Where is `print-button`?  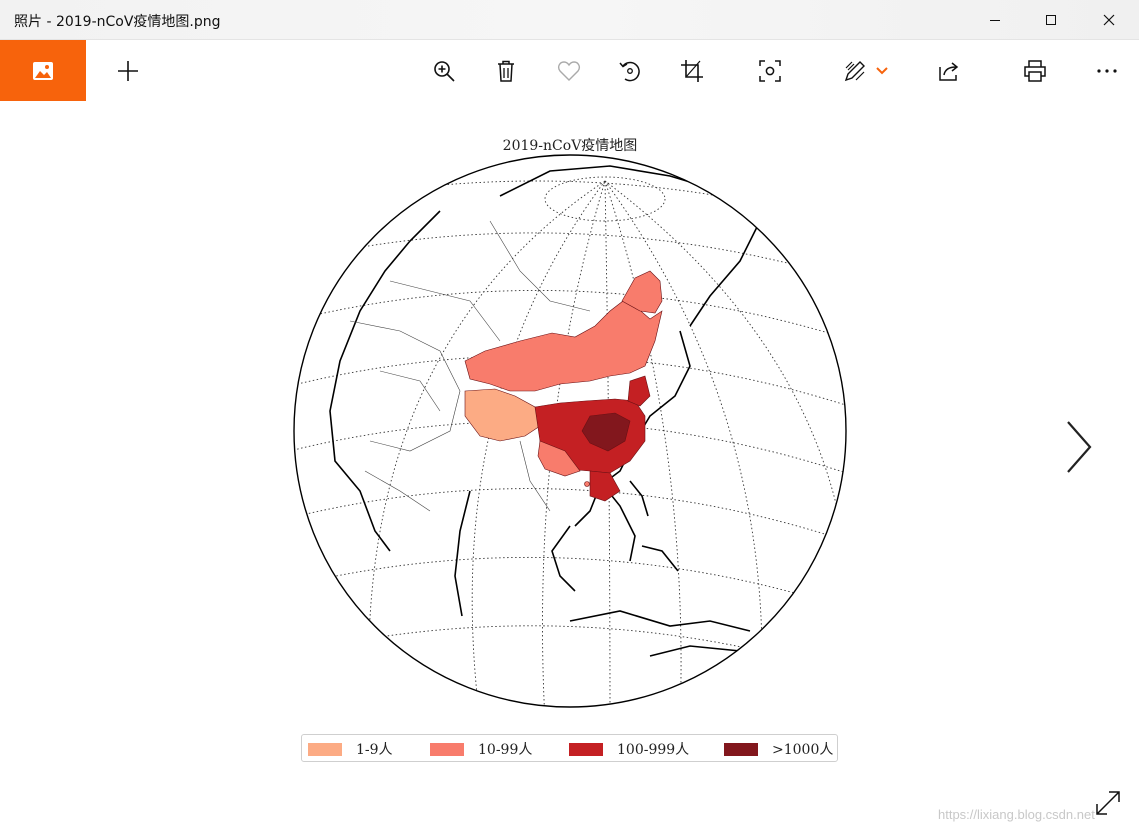
print-button is located at coordinates (1035, 70).